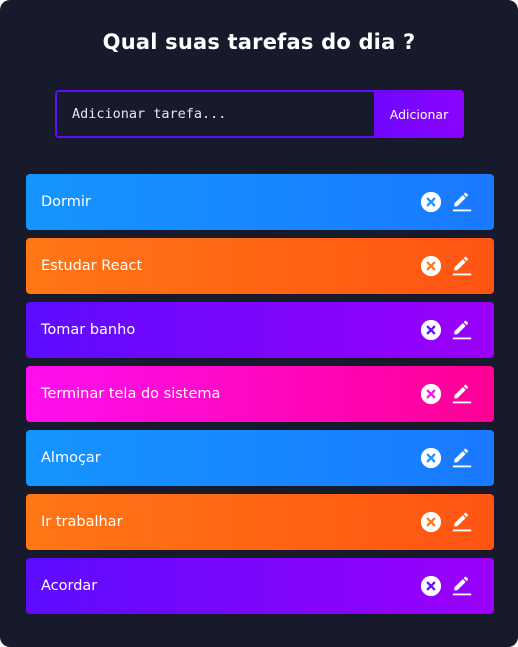  Describe the element at coordinates (260, 394) in the screenshot. I see `todo-row: Terminar tela do sistema` at that location.